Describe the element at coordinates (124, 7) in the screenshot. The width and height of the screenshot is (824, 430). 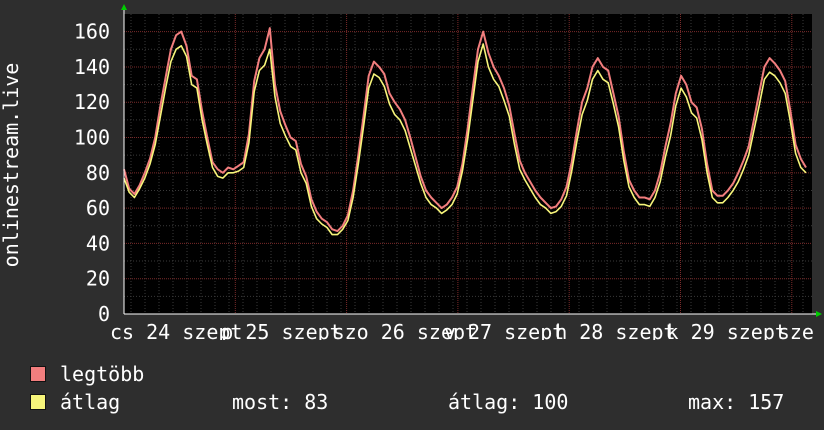
I see `y-axis-arrow` at that location.